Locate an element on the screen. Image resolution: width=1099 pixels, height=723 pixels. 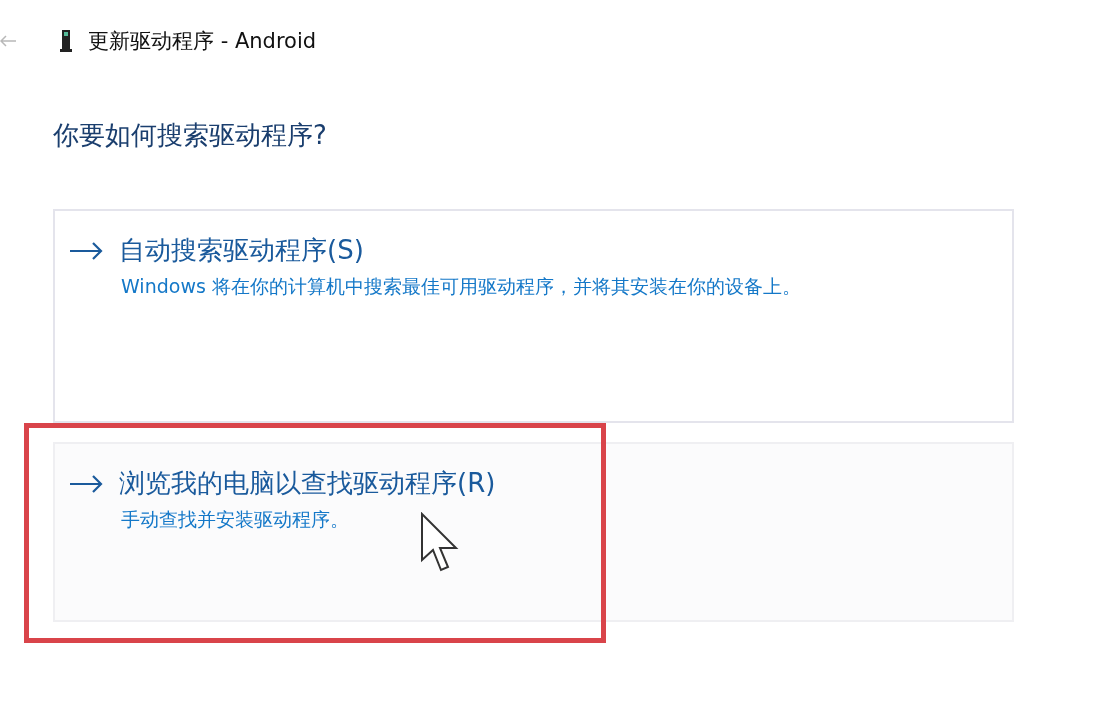
option-title: 自动搜索驱动程序(S) is located at coordinates (241, 250).